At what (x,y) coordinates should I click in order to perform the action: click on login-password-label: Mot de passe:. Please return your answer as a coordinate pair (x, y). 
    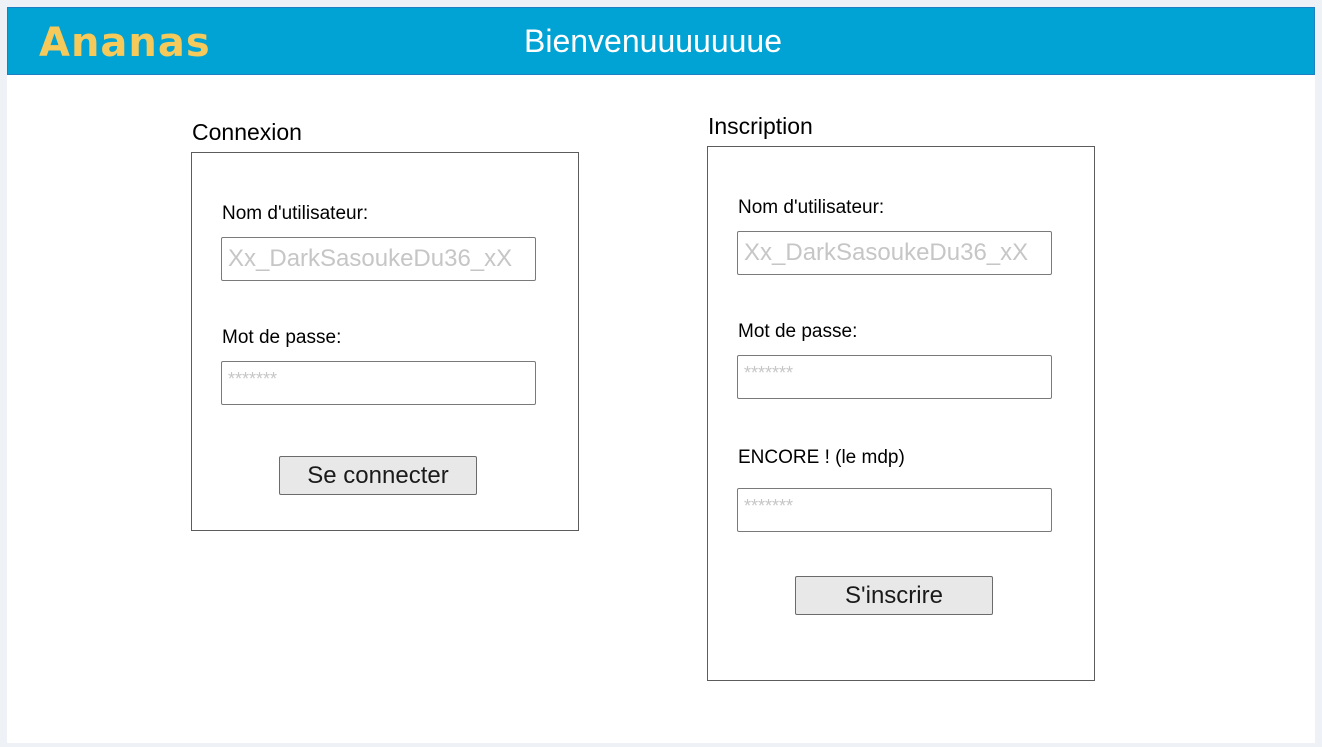
    Looking at the image, I should click on (282, 337).